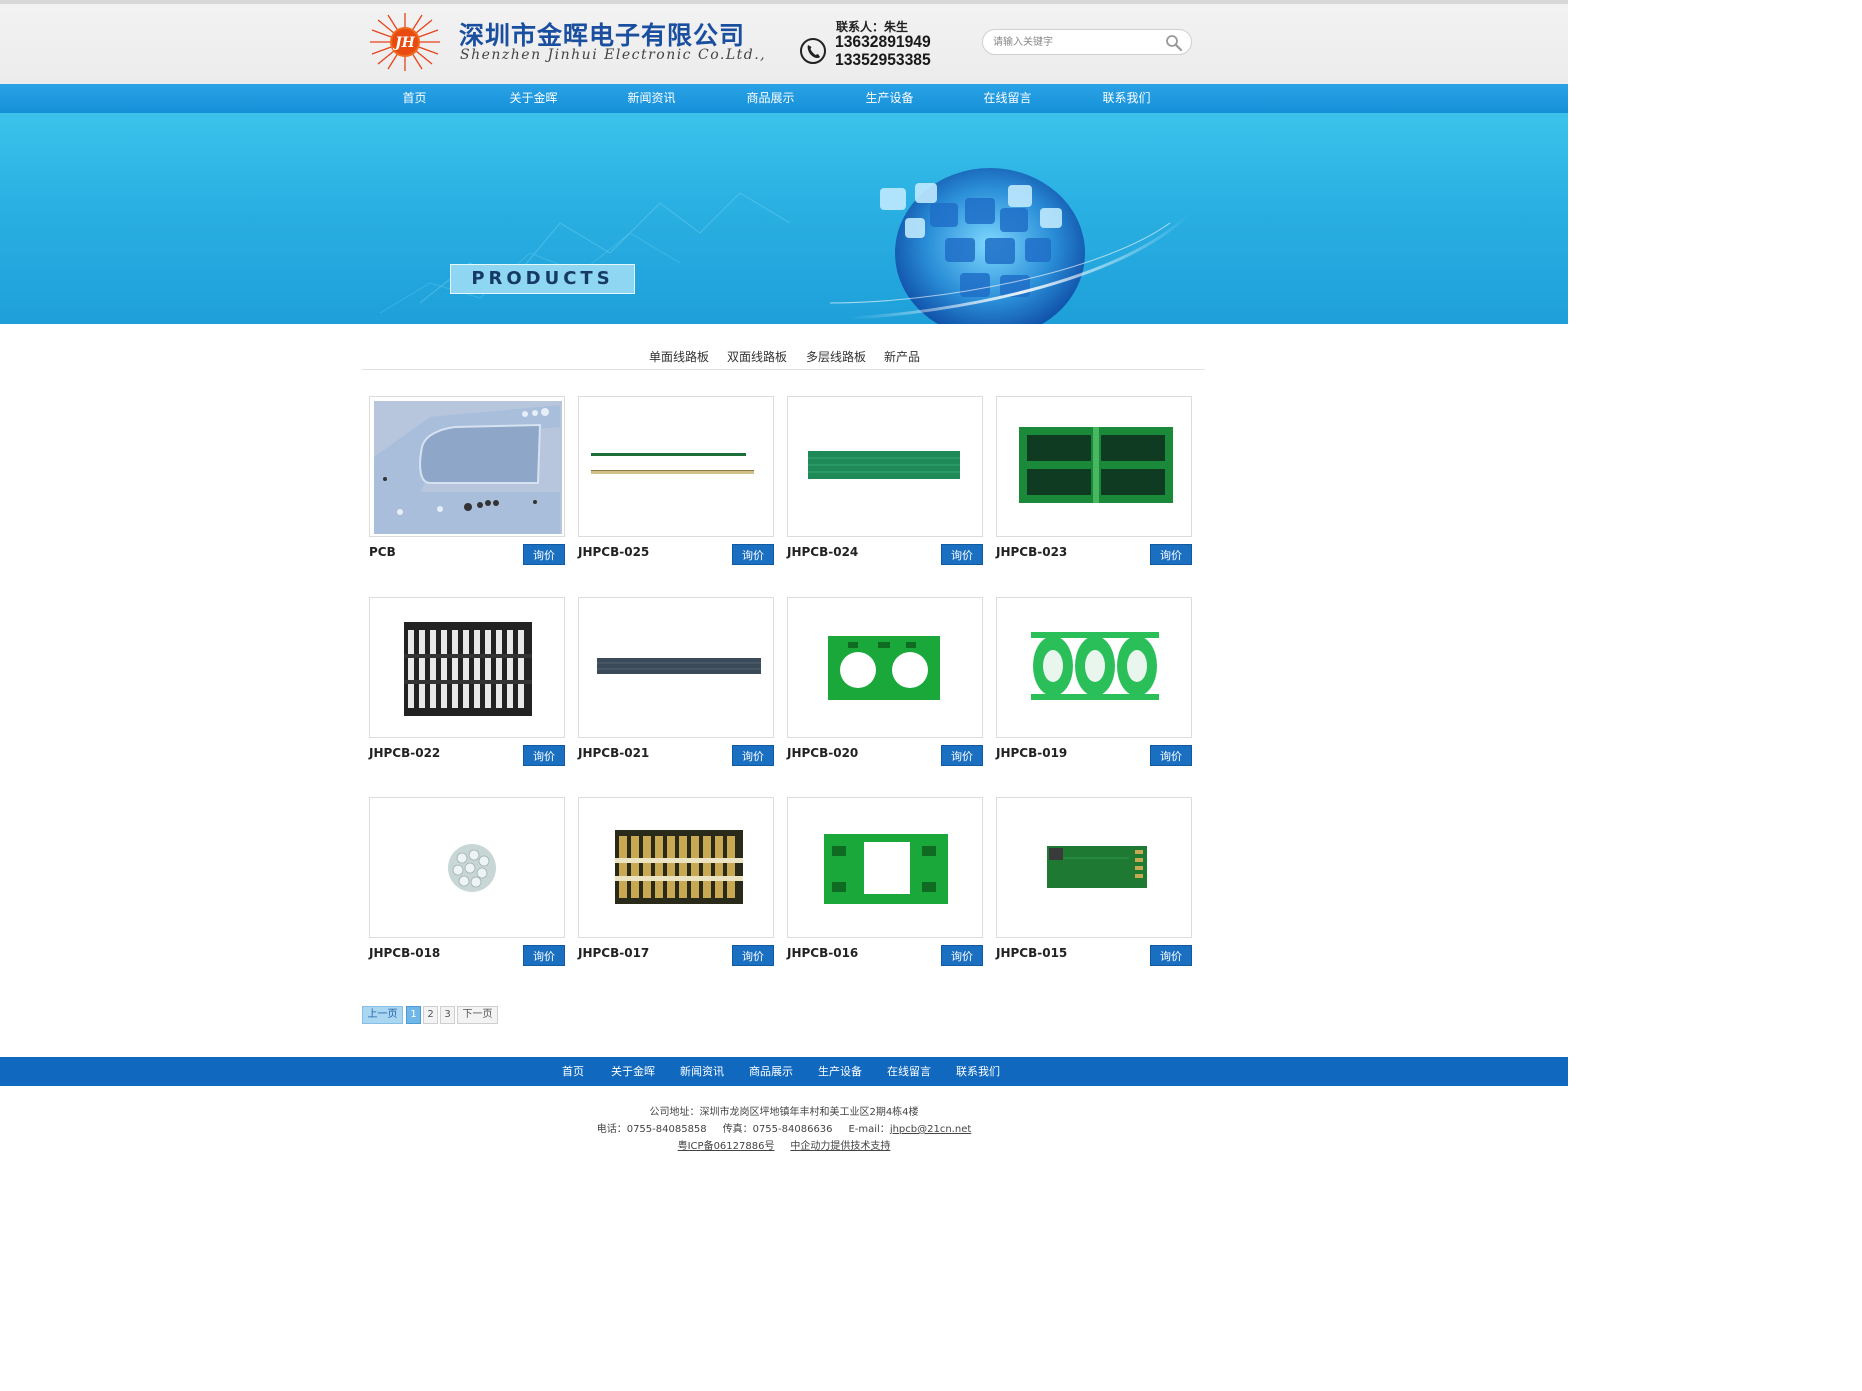 The width and height of the screenshot is (1862, 1391). I want to click on nav-item-contact: 联系我们, so click(1126, 98).